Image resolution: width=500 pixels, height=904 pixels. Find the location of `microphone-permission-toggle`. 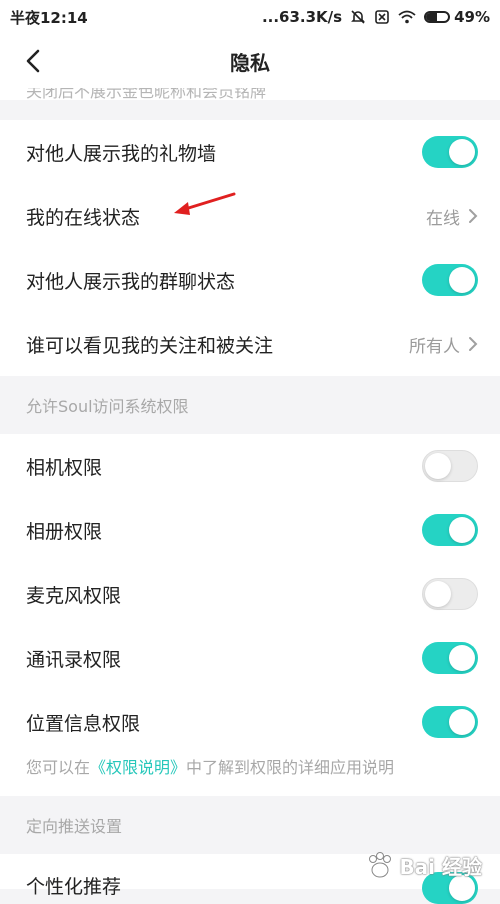

microphone-permission-toggle is located at coordinates (450, 594).